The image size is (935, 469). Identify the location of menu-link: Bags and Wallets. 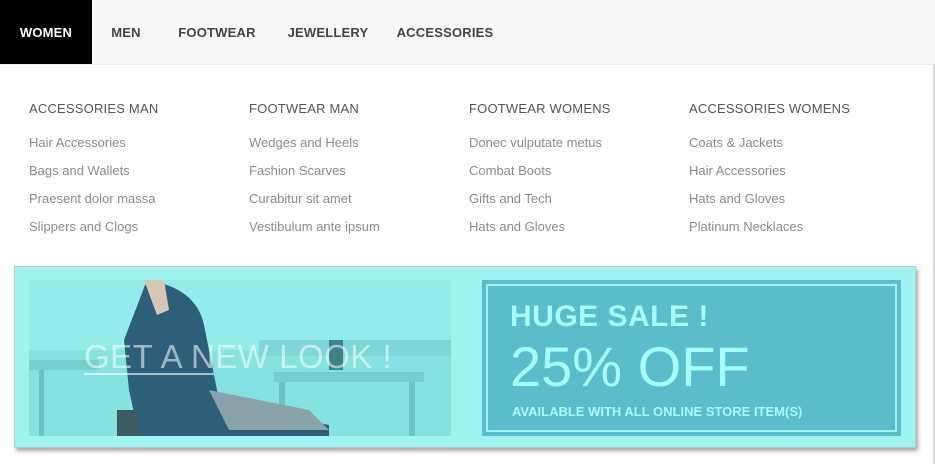
(93, 171).